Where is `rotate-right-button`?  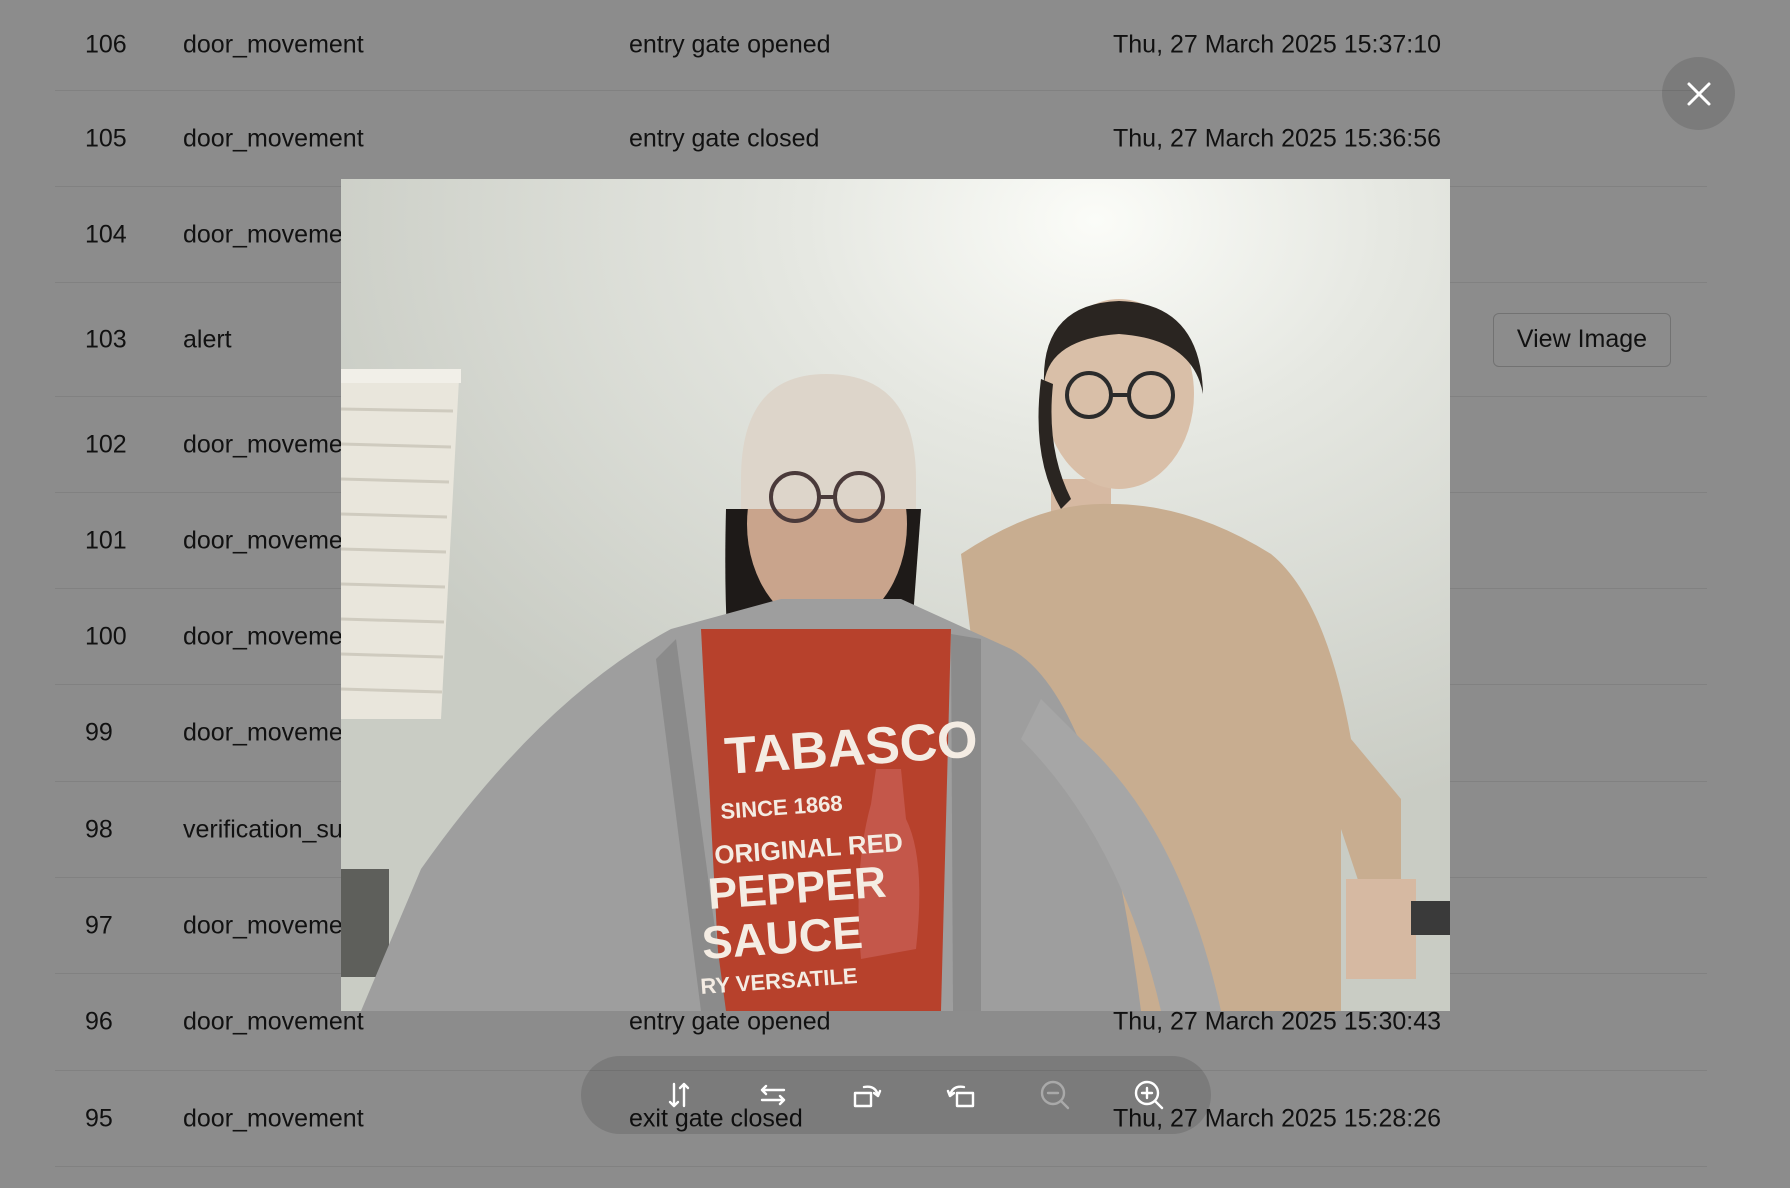
rotate-right-button is located at coordinates (961, 1095).